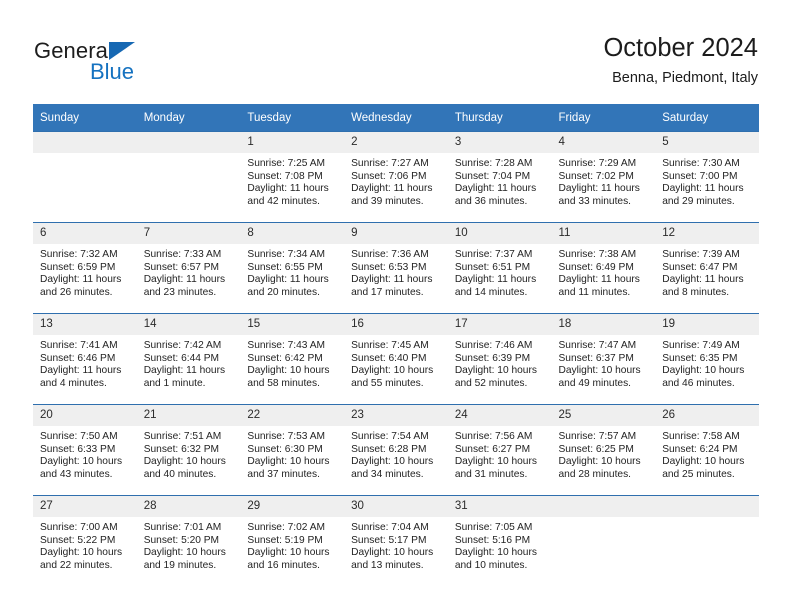  What do you see at coordinates (286, 254) in the screenshot?
I see `sunrise-text: Sunrise: 7:34 AM` at bounding box center [286, 254].